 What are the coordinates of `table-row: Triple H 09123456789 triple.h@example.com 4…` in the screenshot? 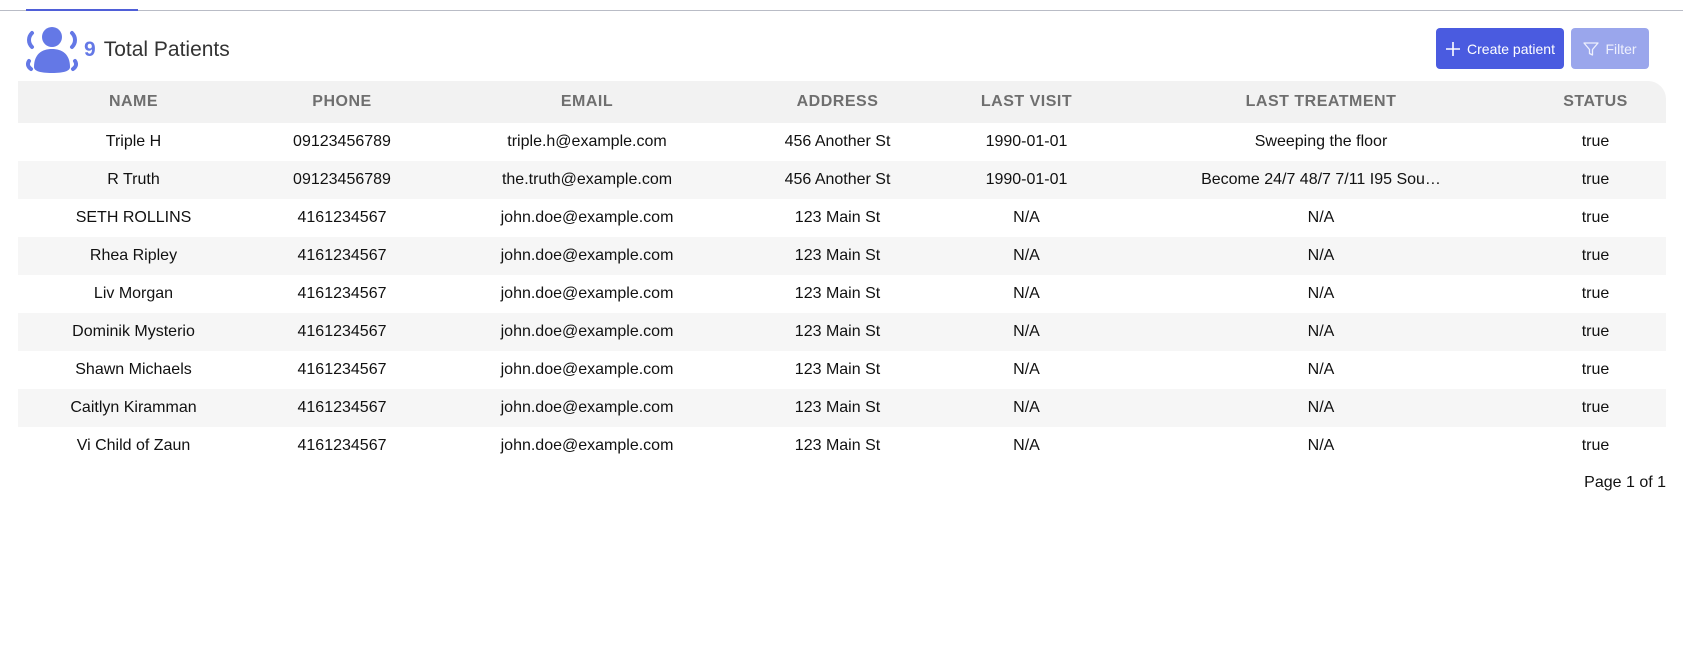 It's located at (842, 142).